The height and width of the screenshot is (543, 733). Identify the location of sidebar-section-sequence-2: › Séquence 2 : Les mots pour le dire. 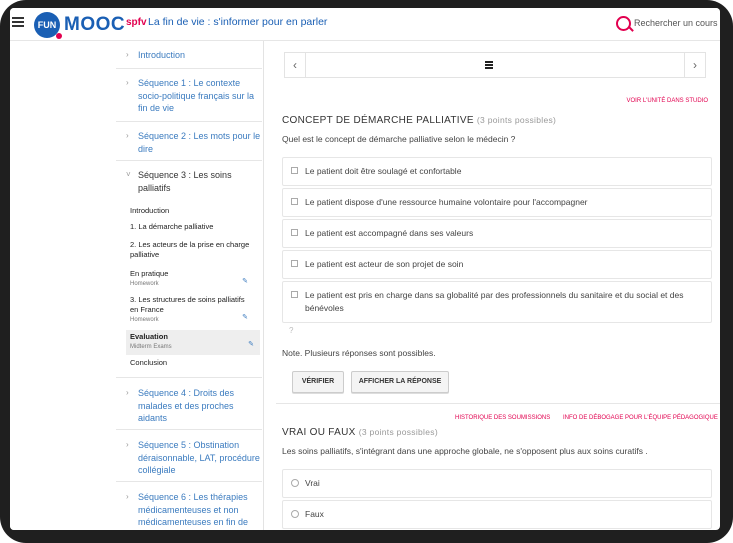
(189, 142).